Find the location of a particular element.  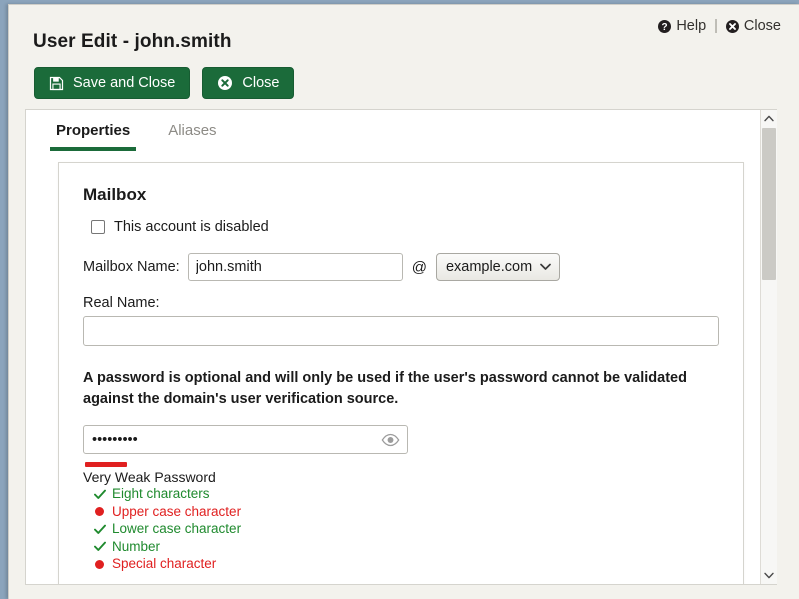

account-disabled-checkbox is located at coordinates (98, 227).